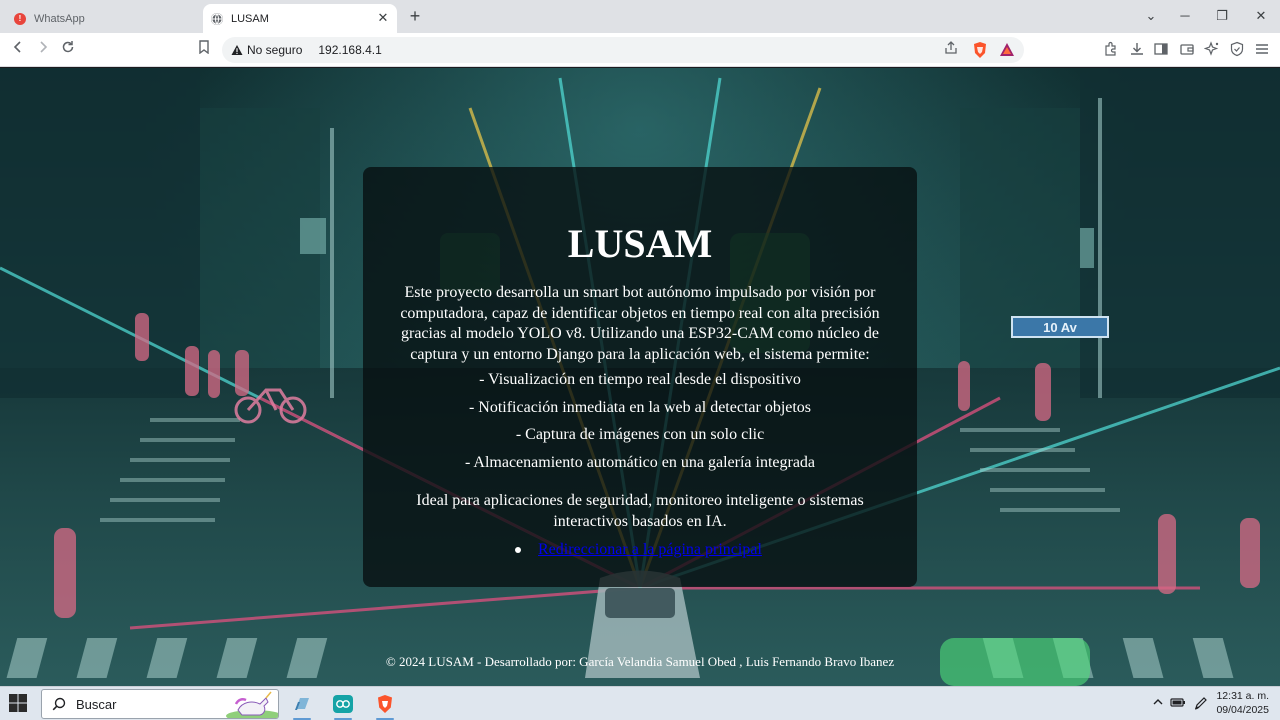  I want to click on bookmark-icon, so click(204, 50).